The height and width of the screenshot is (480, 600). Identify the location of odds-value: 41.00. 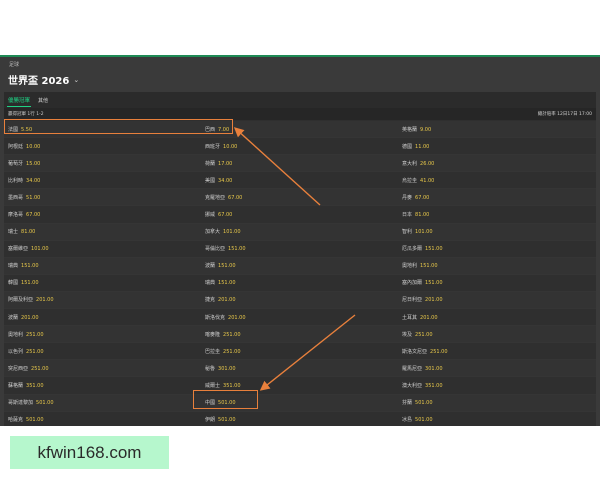
(427, 181).